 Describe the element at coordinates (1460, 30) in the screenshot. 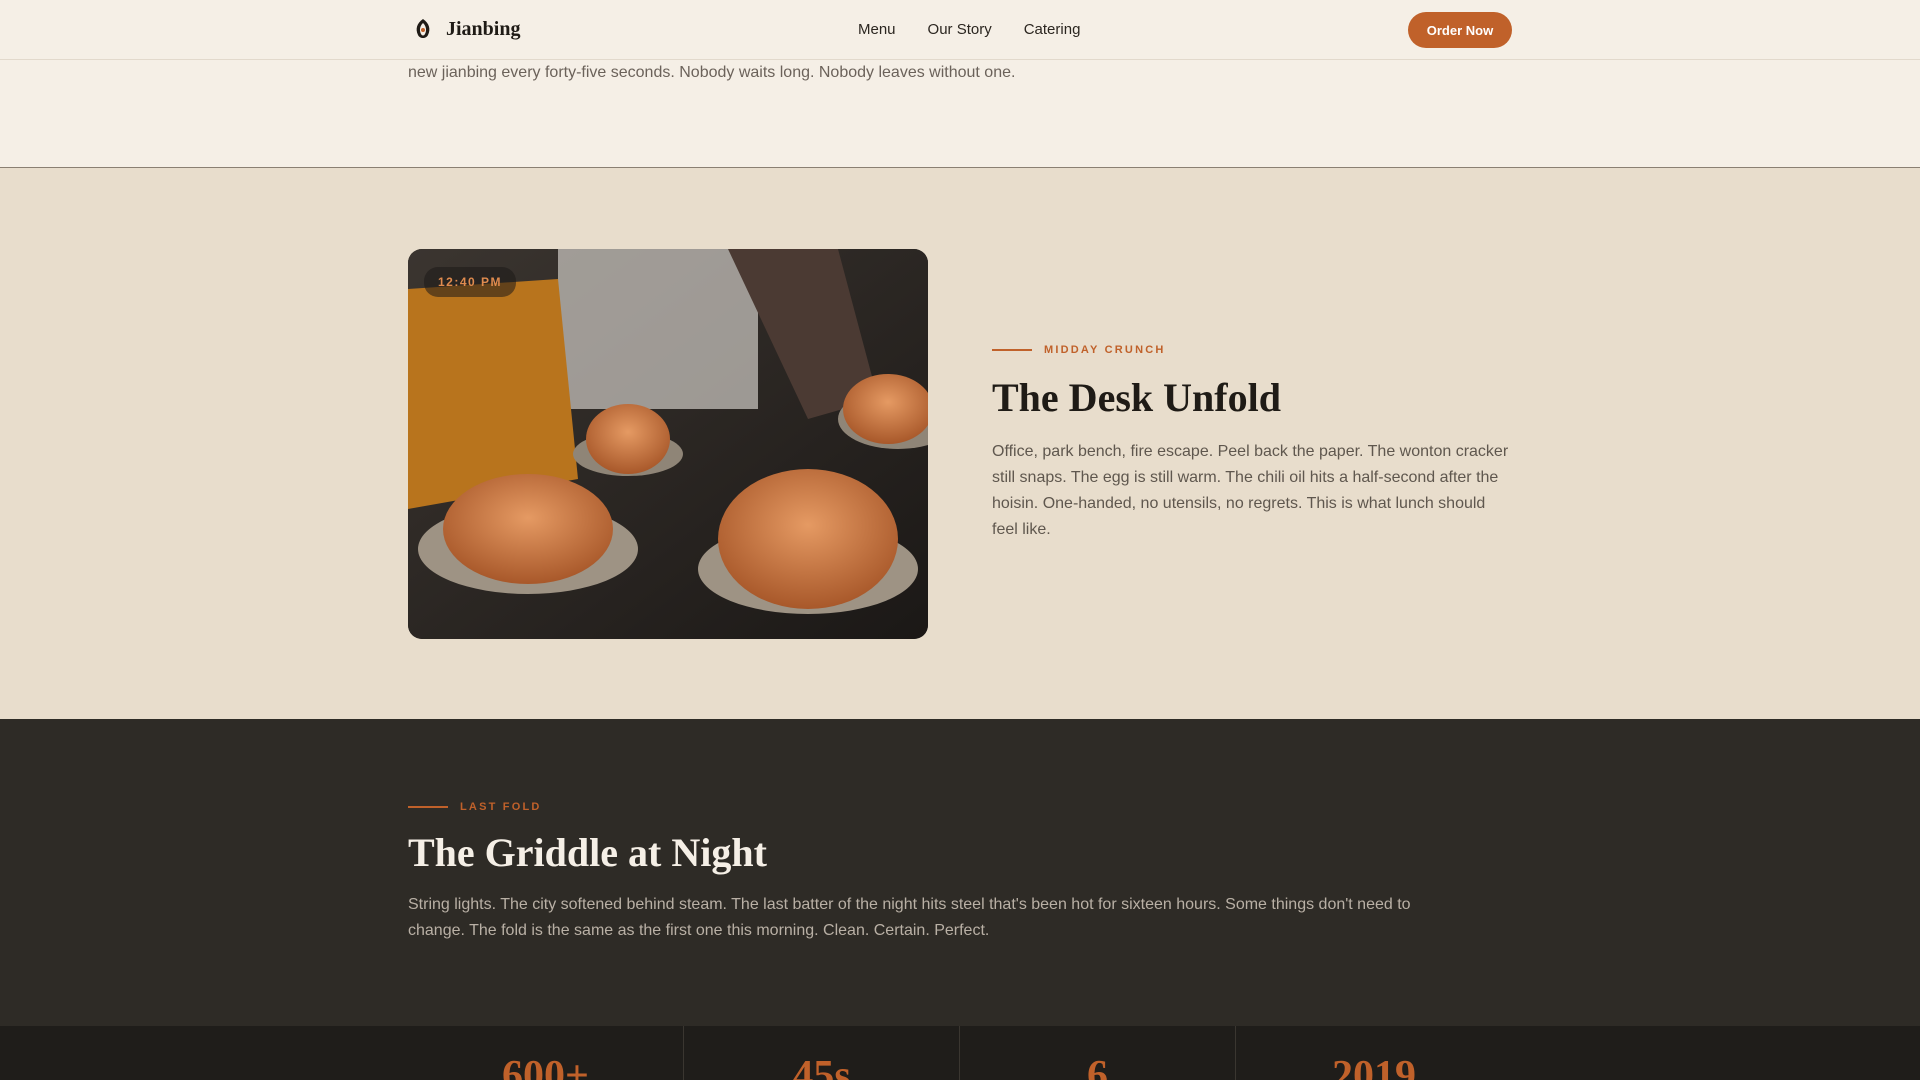

I see `order-now-button: Order Now` at that location.